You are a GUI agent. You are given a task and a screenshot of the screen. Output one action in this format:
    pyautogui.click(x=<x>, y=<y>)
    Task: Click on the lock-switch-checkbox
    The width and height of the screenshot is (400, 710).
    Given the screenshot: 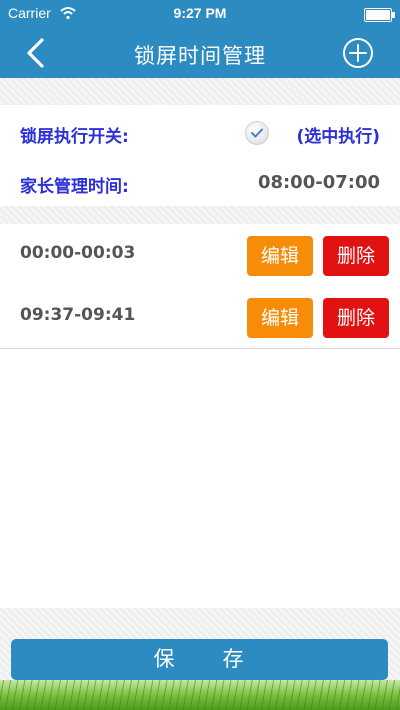 What is the action you would take?
    pyautogui.click(x=257, y=133)
    